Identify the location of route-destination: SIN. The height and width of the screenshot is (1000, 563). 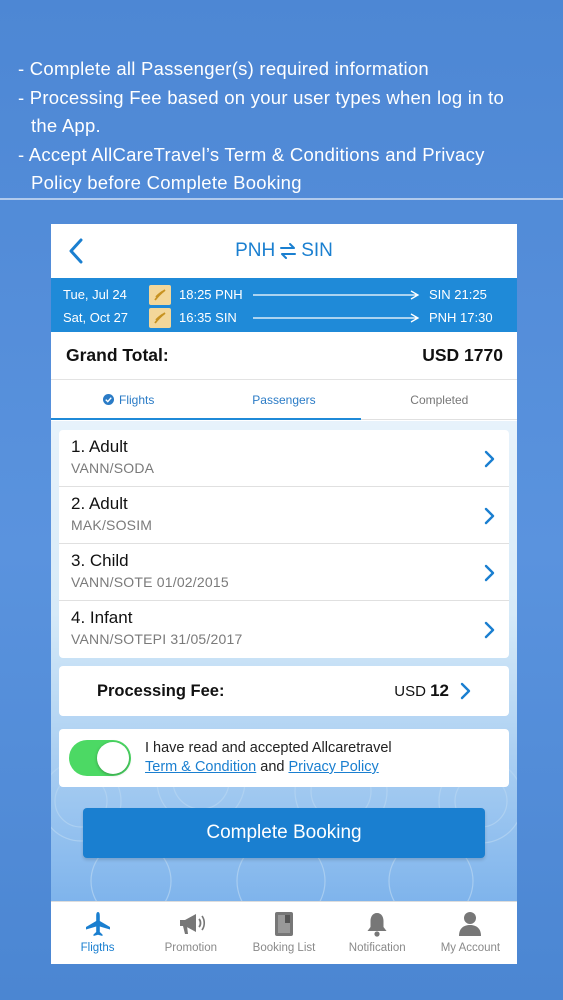
(317, 250).